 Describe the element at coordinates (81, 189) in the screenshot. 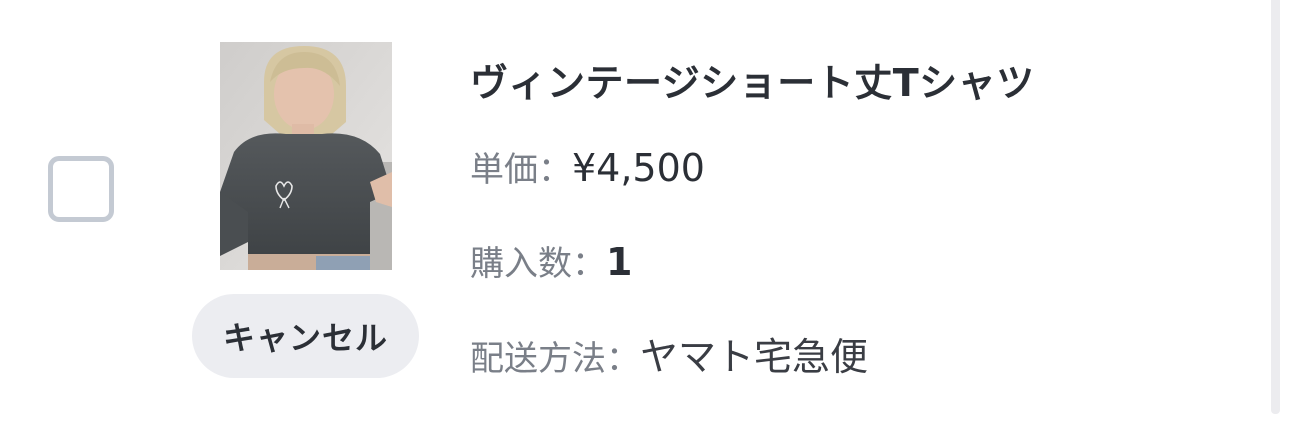

I see `select-item-checkbox` at that location.